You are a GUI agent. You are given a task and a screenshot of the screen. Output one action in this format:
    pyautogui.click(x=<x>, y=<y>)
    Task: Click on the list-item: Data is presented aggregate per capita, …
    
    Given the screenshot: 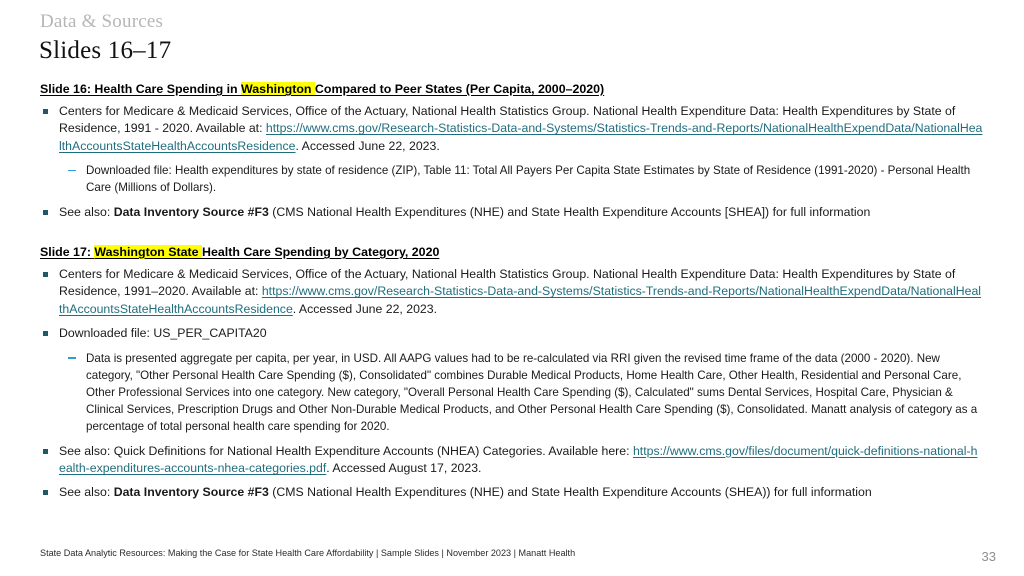 What is the action you would take?
    pyautogui.click(x=512, y=393)
    